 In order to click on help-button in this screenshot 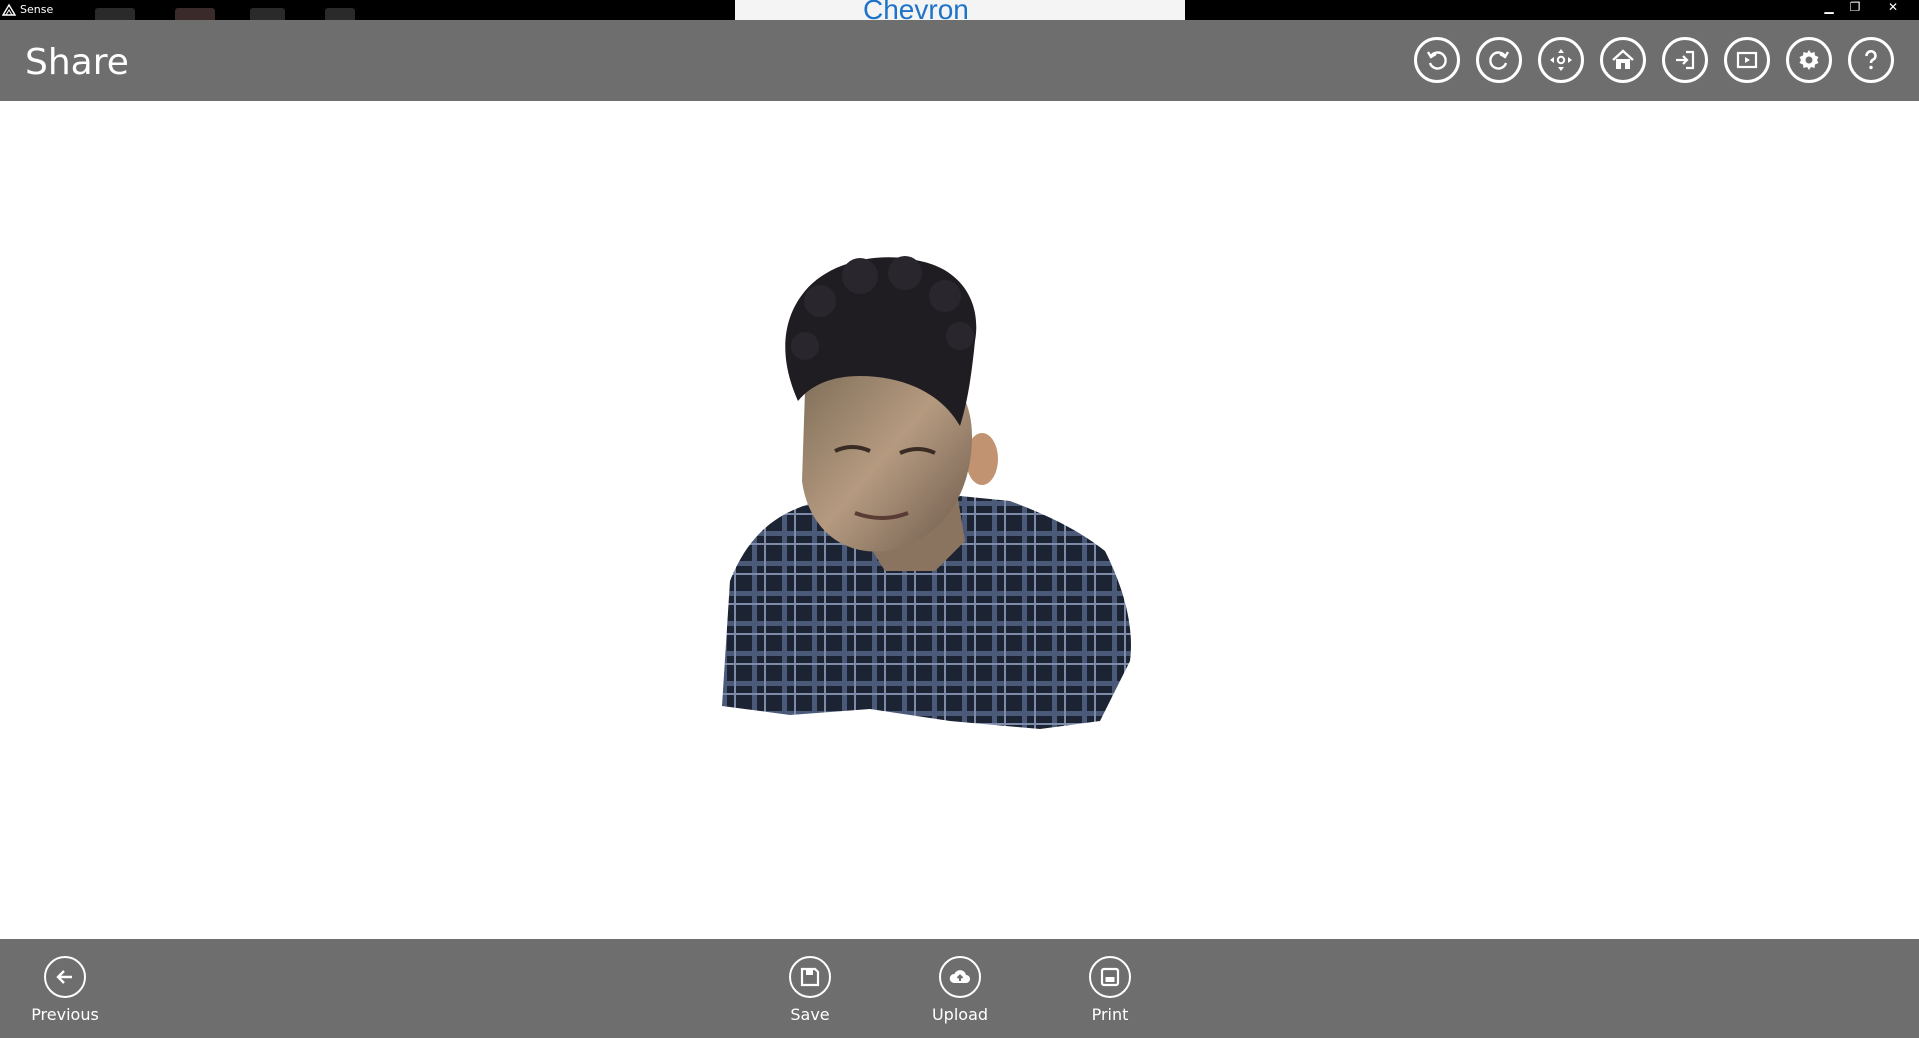, I will do `click(1871, 60)`.